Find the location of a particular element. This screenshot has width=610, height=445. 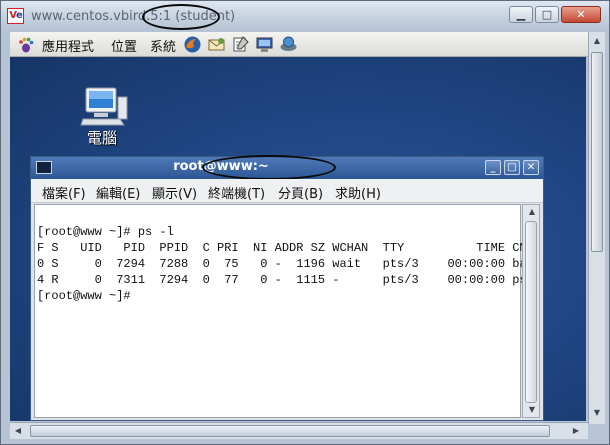

gnome-top-panel: 應用程式 位置 系統 is located at coordinates (302, 44).